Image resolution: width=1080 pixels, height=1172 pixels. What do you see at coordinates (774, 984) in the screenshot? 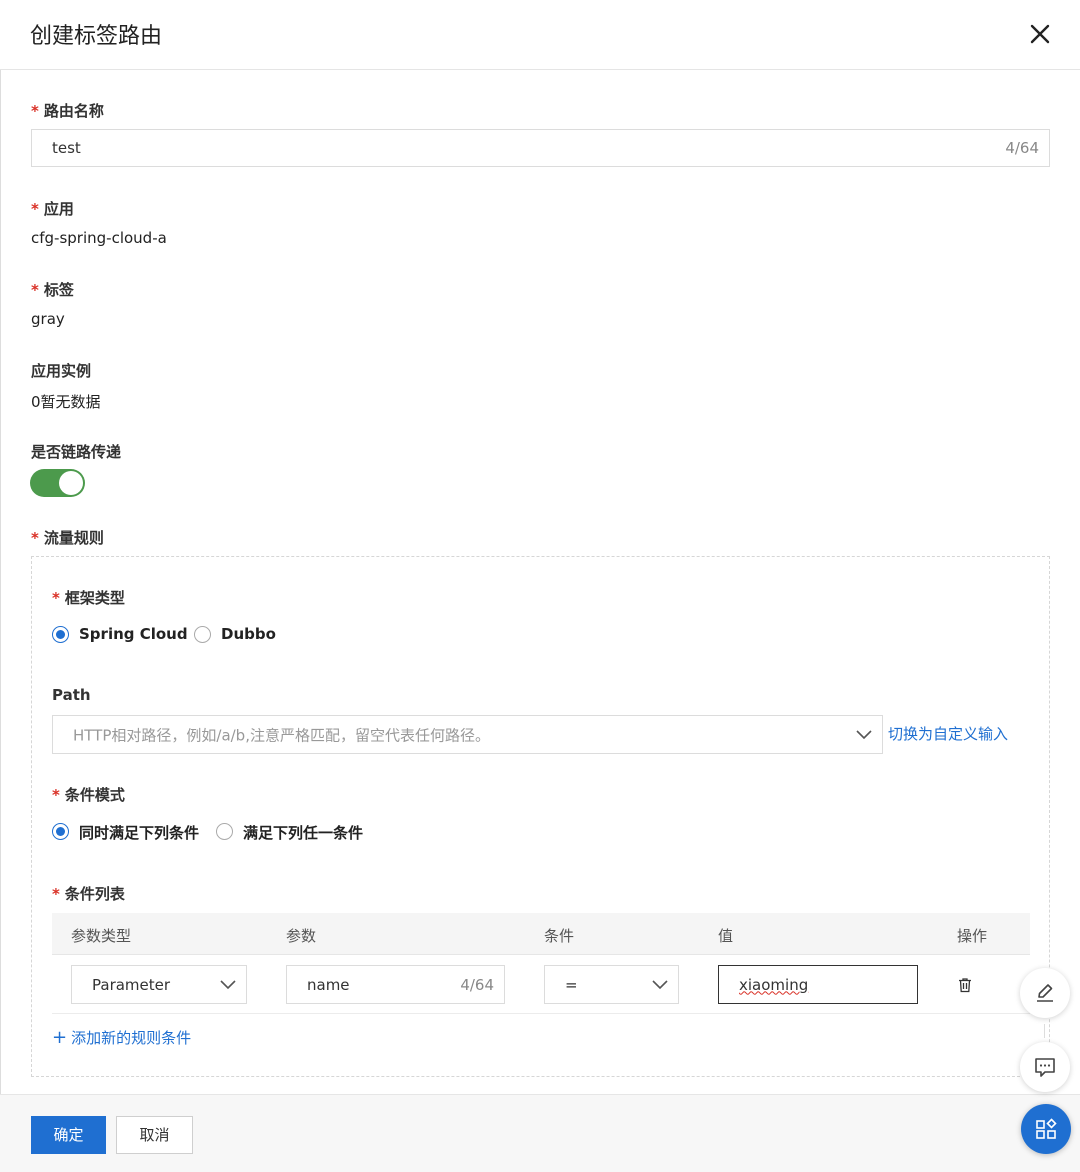
I see `value-text: xiaoming` at bounding box center [774, 984].